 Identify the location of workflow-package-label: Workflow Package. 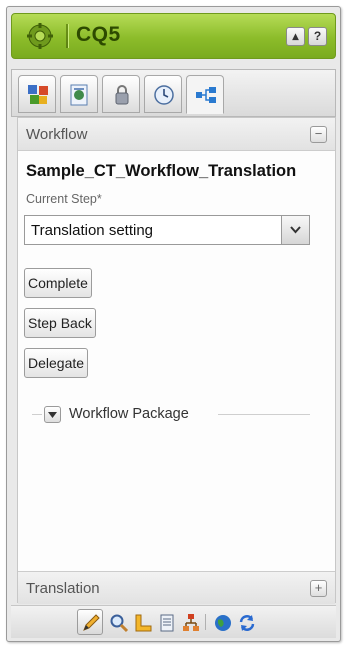
(129, 414).